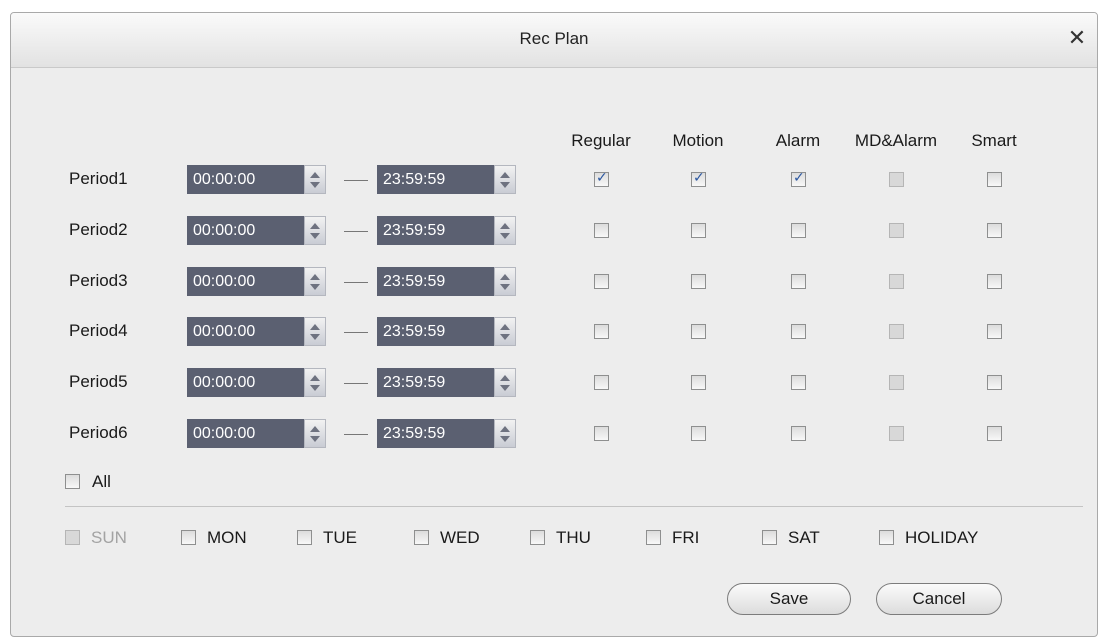 Image resolution: width=1106 pixels, height=642 pixels. I want to click on day-label: FRI, so click(686, 537).